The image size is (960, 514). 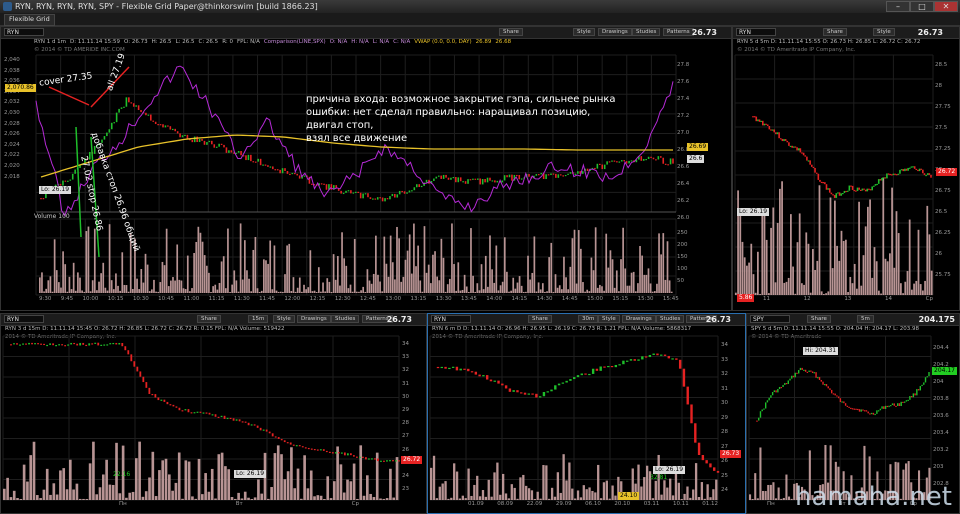 I want to click on bl-price-tag: 26.72, so click(x=412, y=460).